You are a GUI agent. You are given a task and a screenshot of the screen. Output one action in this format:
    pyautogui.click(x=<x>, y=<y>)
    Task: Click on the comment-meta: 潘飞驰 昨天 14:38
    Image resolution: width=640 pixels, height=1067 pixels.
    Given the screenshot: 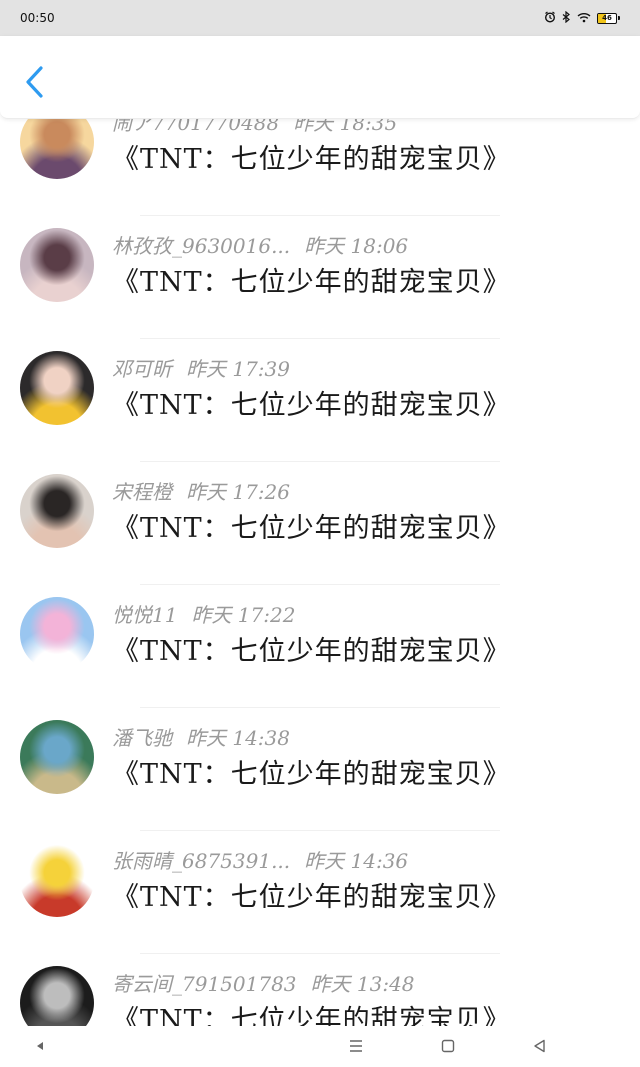 What is the action you would take?
    pyautogui.click(x=201, y=736)
    